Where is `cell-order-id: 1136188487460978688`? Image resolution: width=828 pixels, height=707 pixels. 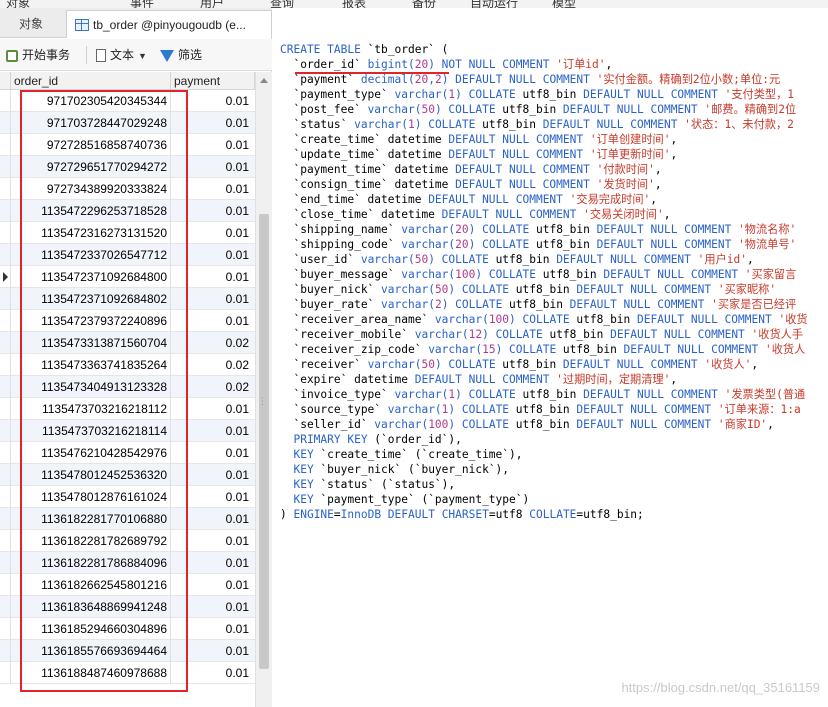
cell-order-id: 1136188487460978688 is located at coordinates (91, 673).